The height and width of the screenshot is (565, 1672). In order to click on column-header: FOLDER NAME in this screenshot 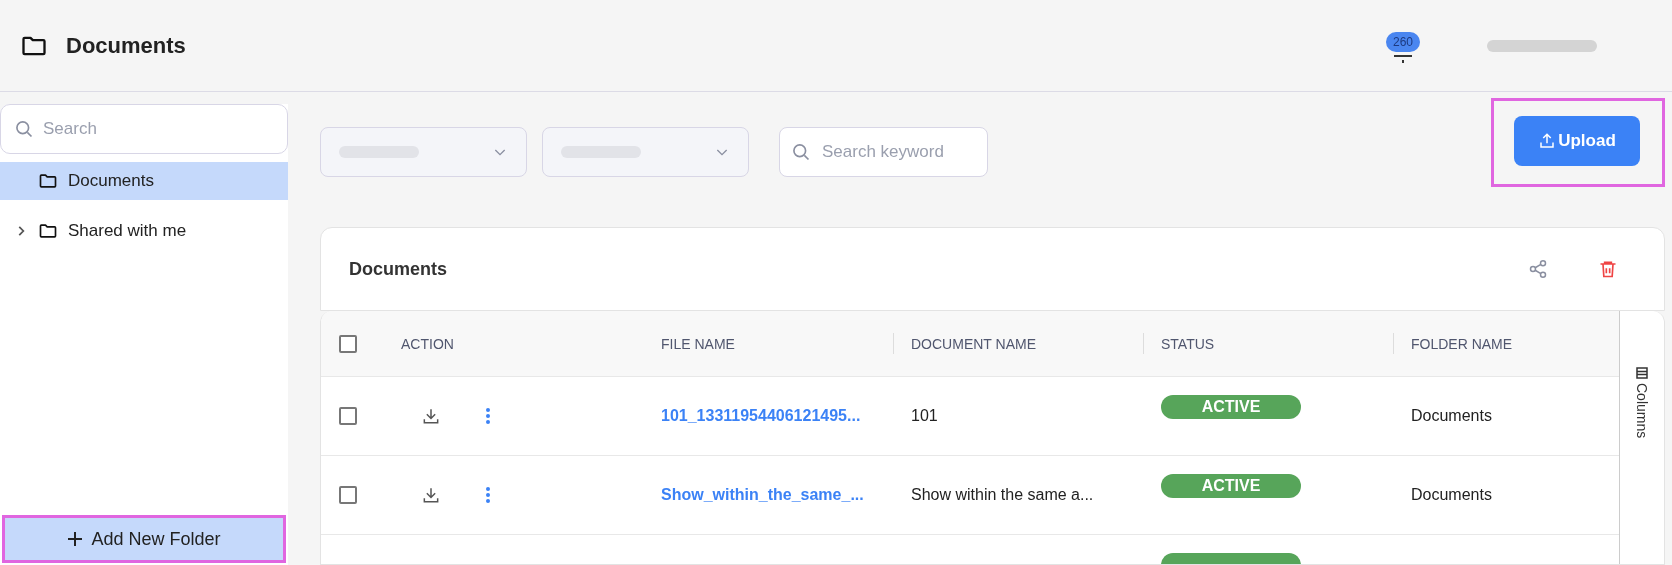, I will do `click(1506, 344)`.